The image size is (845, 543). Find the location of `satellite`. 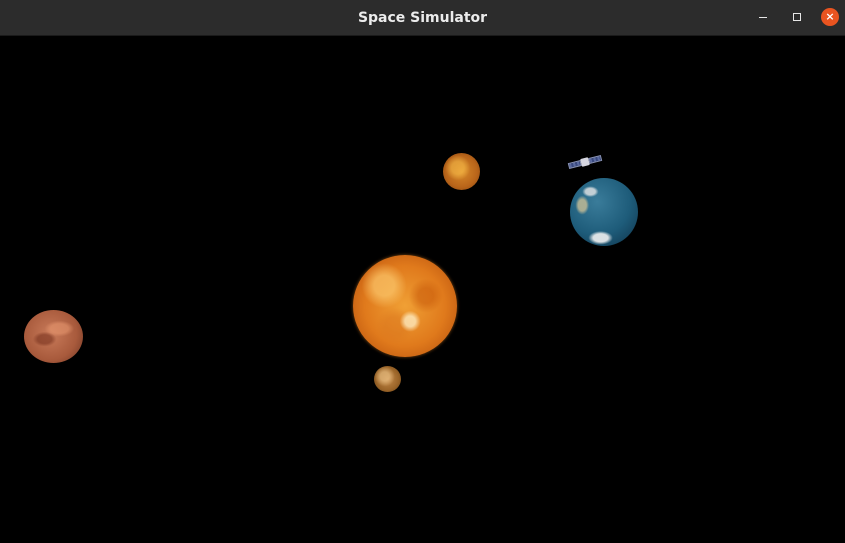

satellite is located at coordinates (585, 162).